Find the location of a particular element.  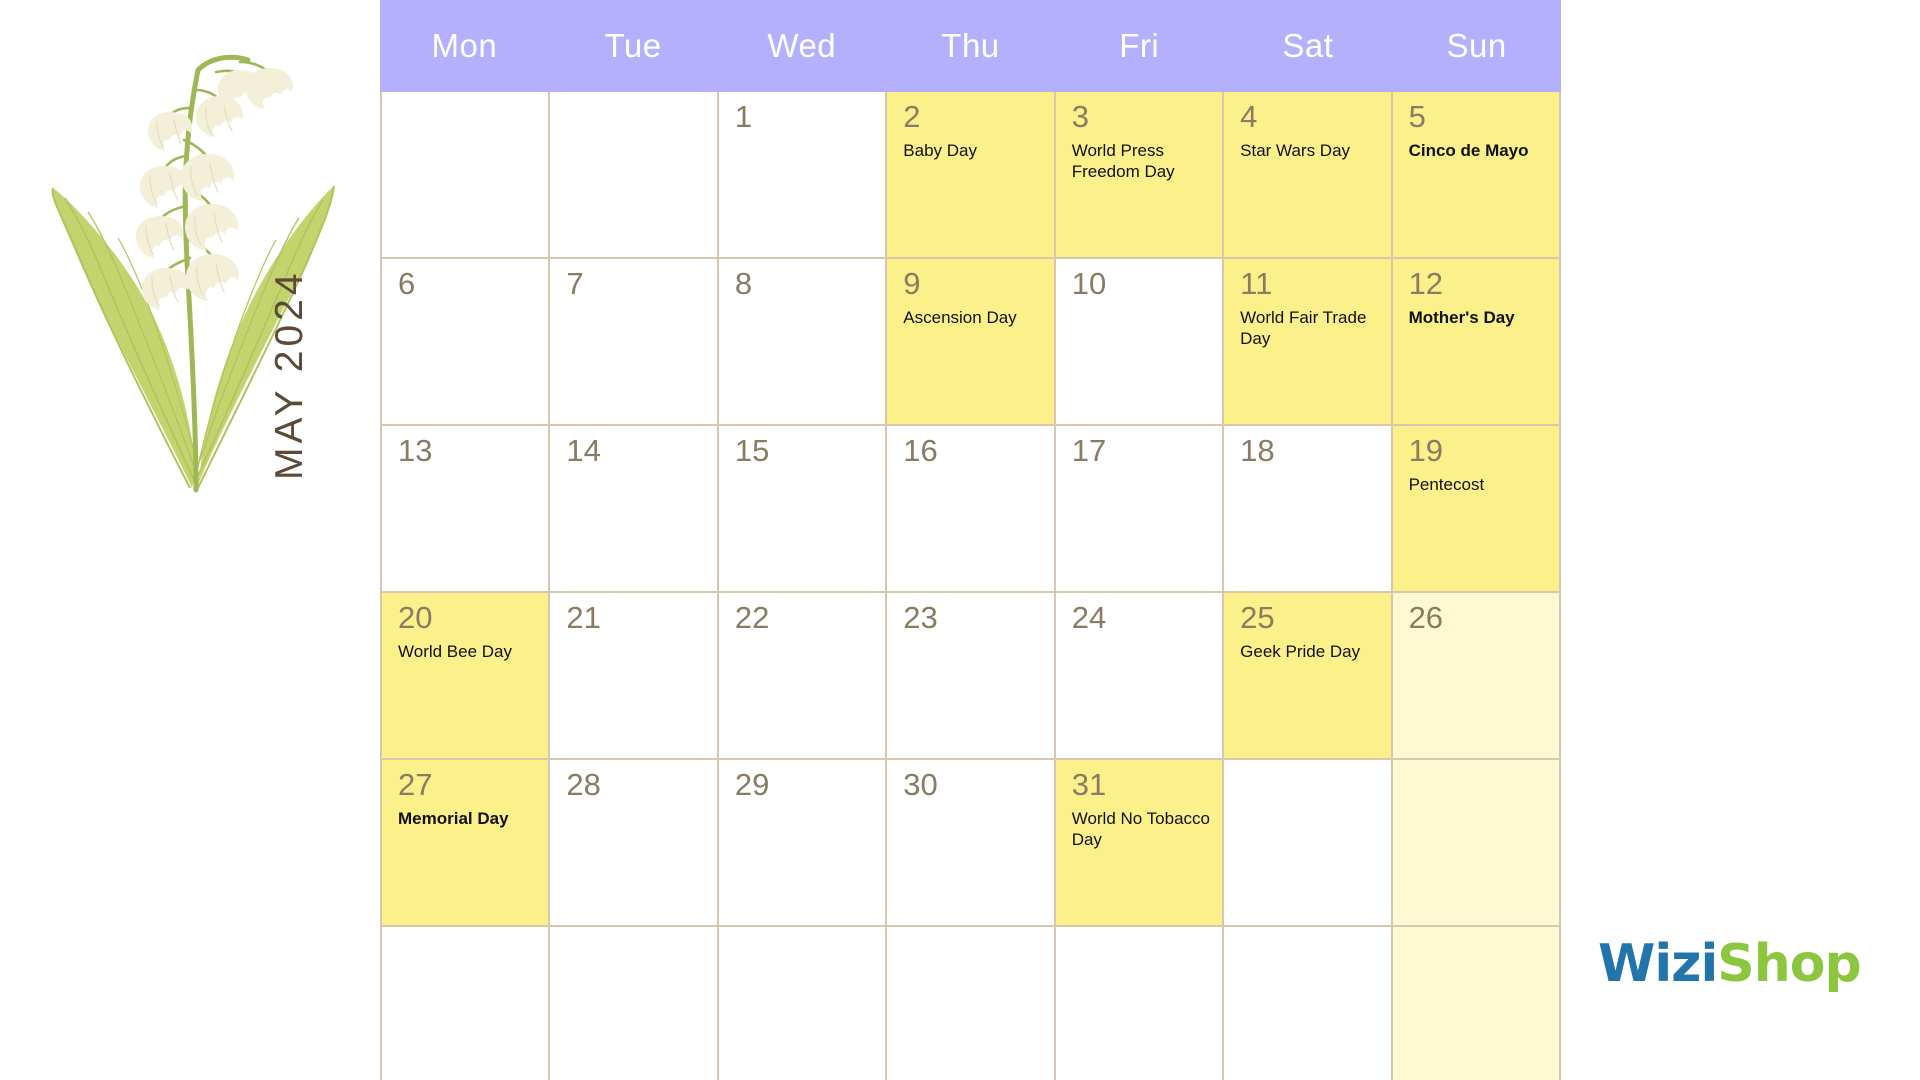

day-number: 7 is located at coordinates (575, 283).